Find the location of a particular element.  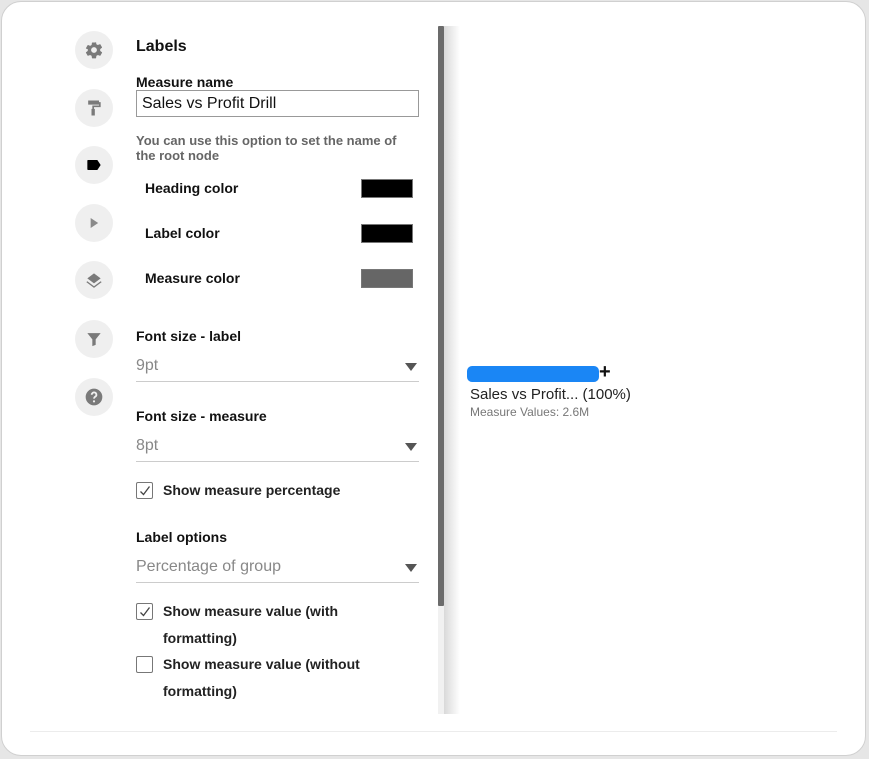

measure-color-swatch is located at coordinates (387, 278).